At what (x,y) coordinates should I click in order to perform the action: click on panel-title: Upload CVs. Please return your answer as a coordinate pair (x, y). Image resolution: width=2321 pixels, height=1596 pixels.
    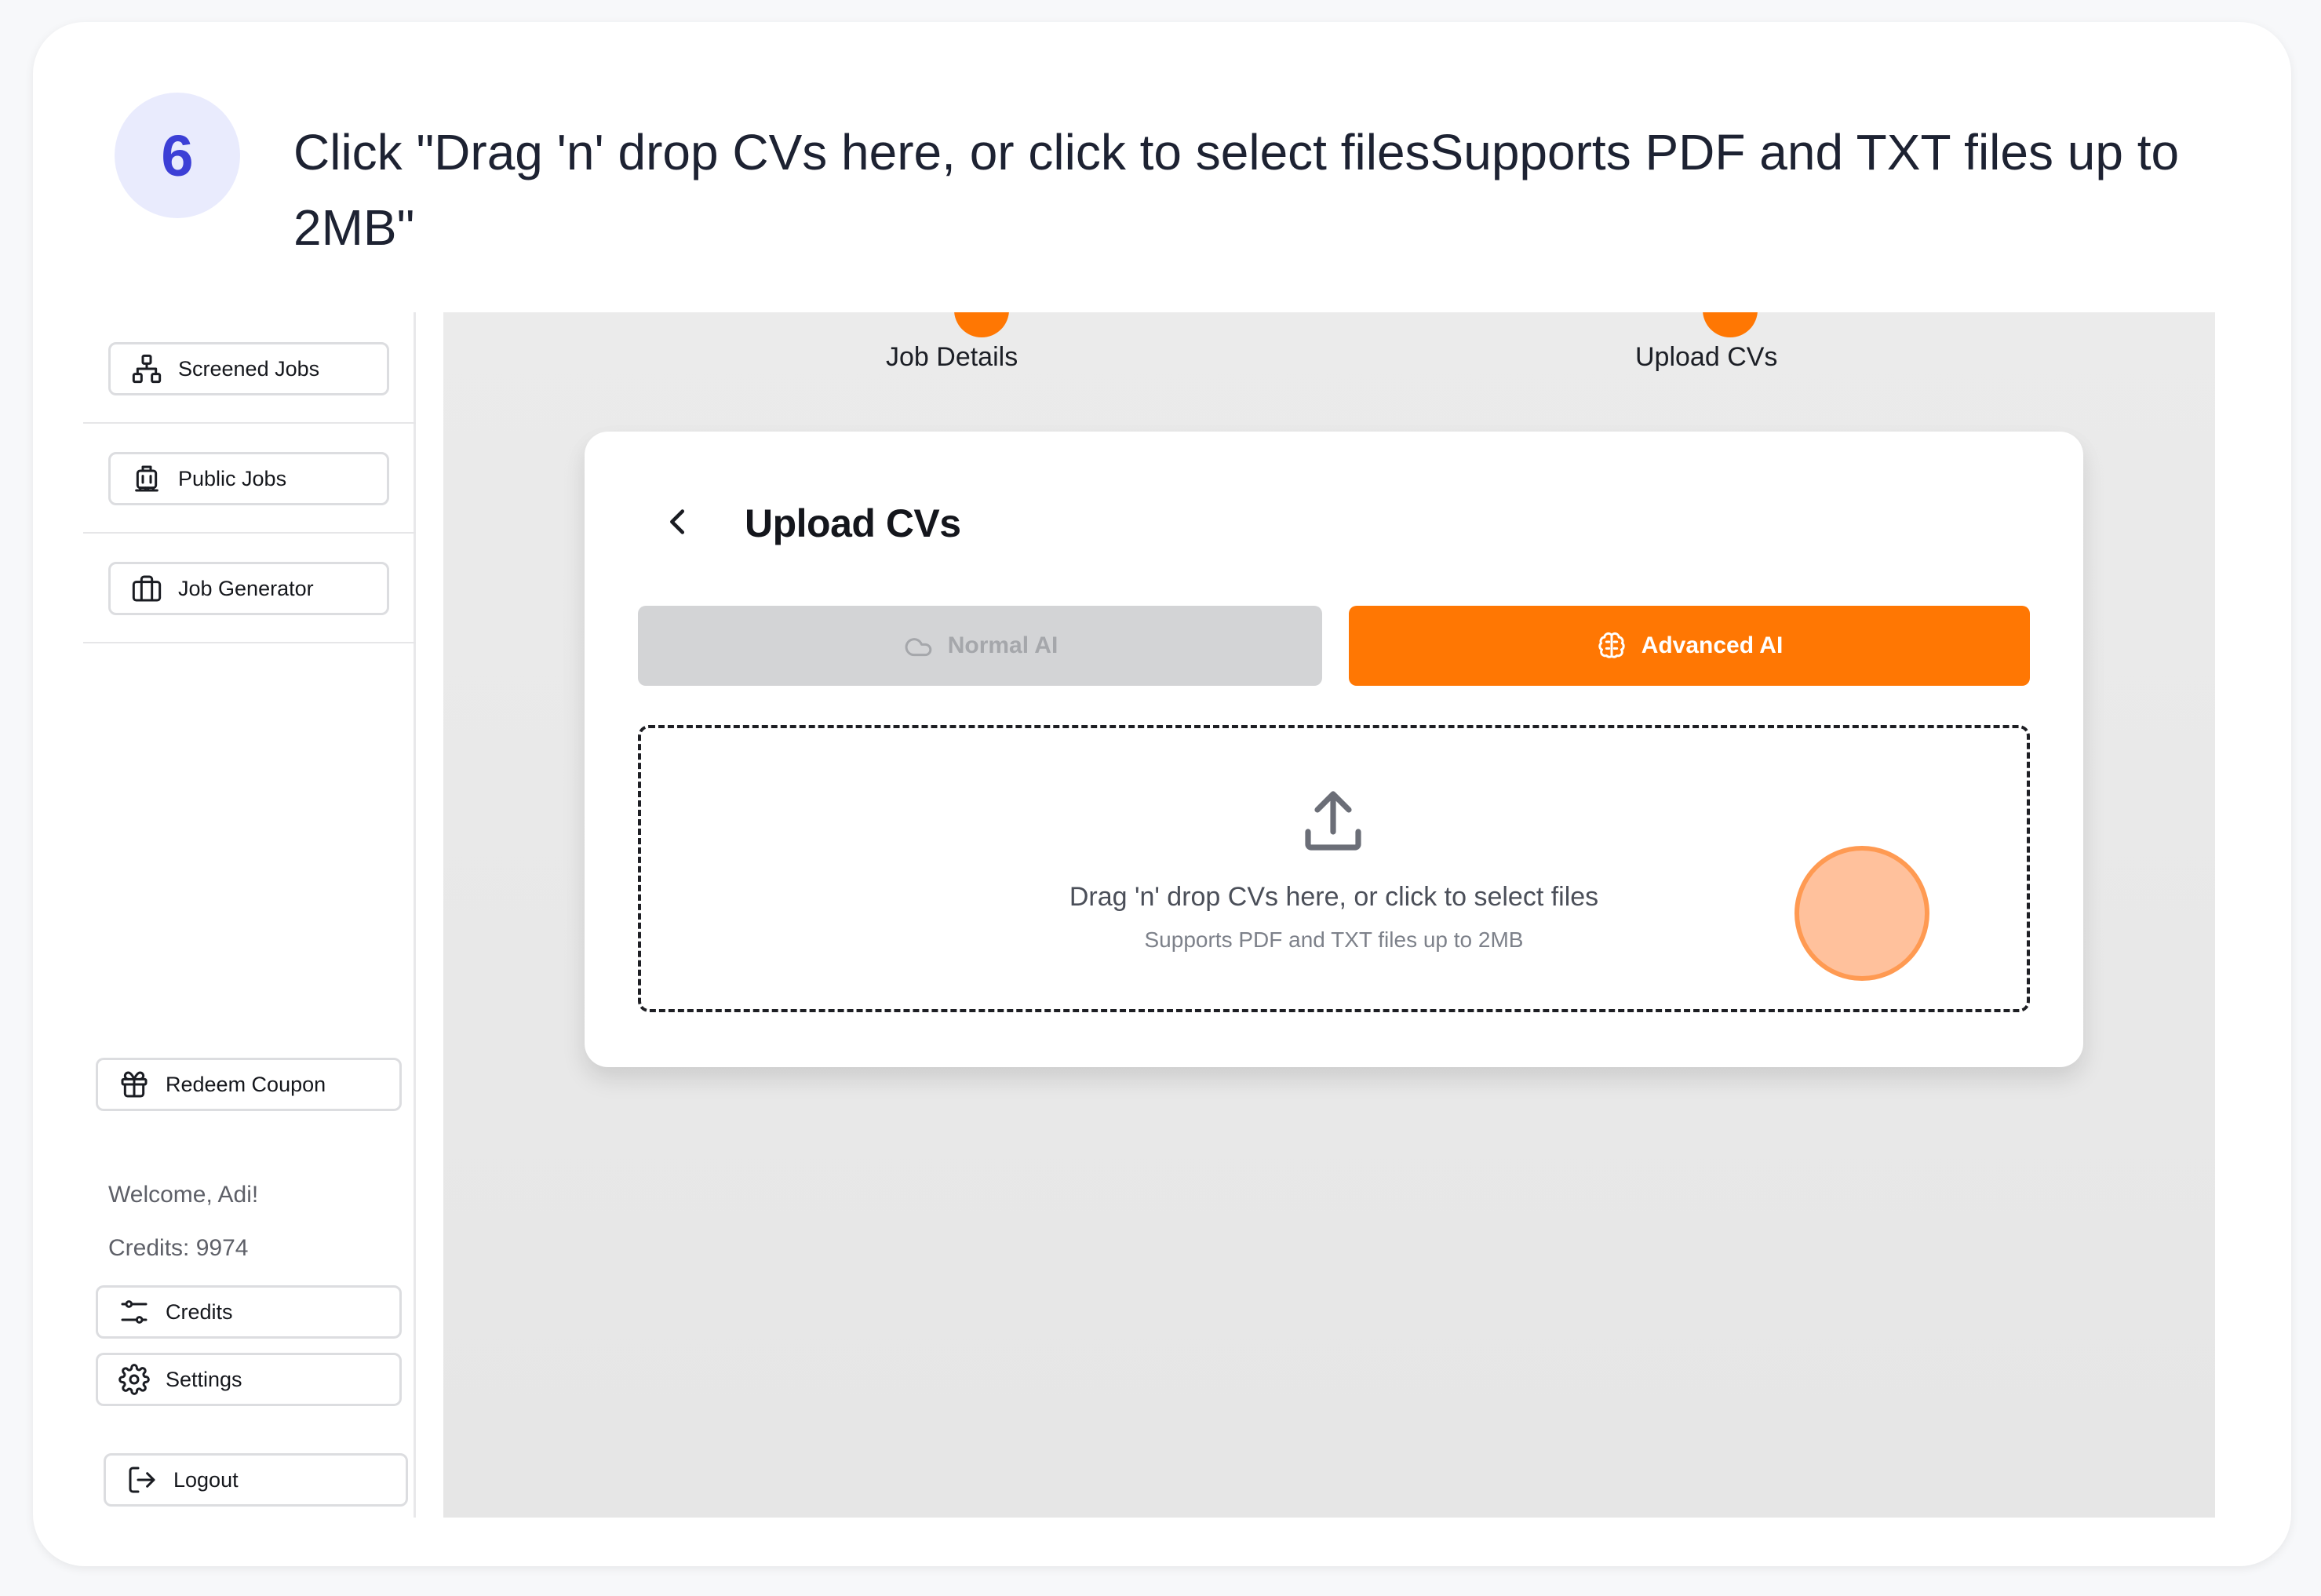
    Looking at the image, I should click on (853, 523).